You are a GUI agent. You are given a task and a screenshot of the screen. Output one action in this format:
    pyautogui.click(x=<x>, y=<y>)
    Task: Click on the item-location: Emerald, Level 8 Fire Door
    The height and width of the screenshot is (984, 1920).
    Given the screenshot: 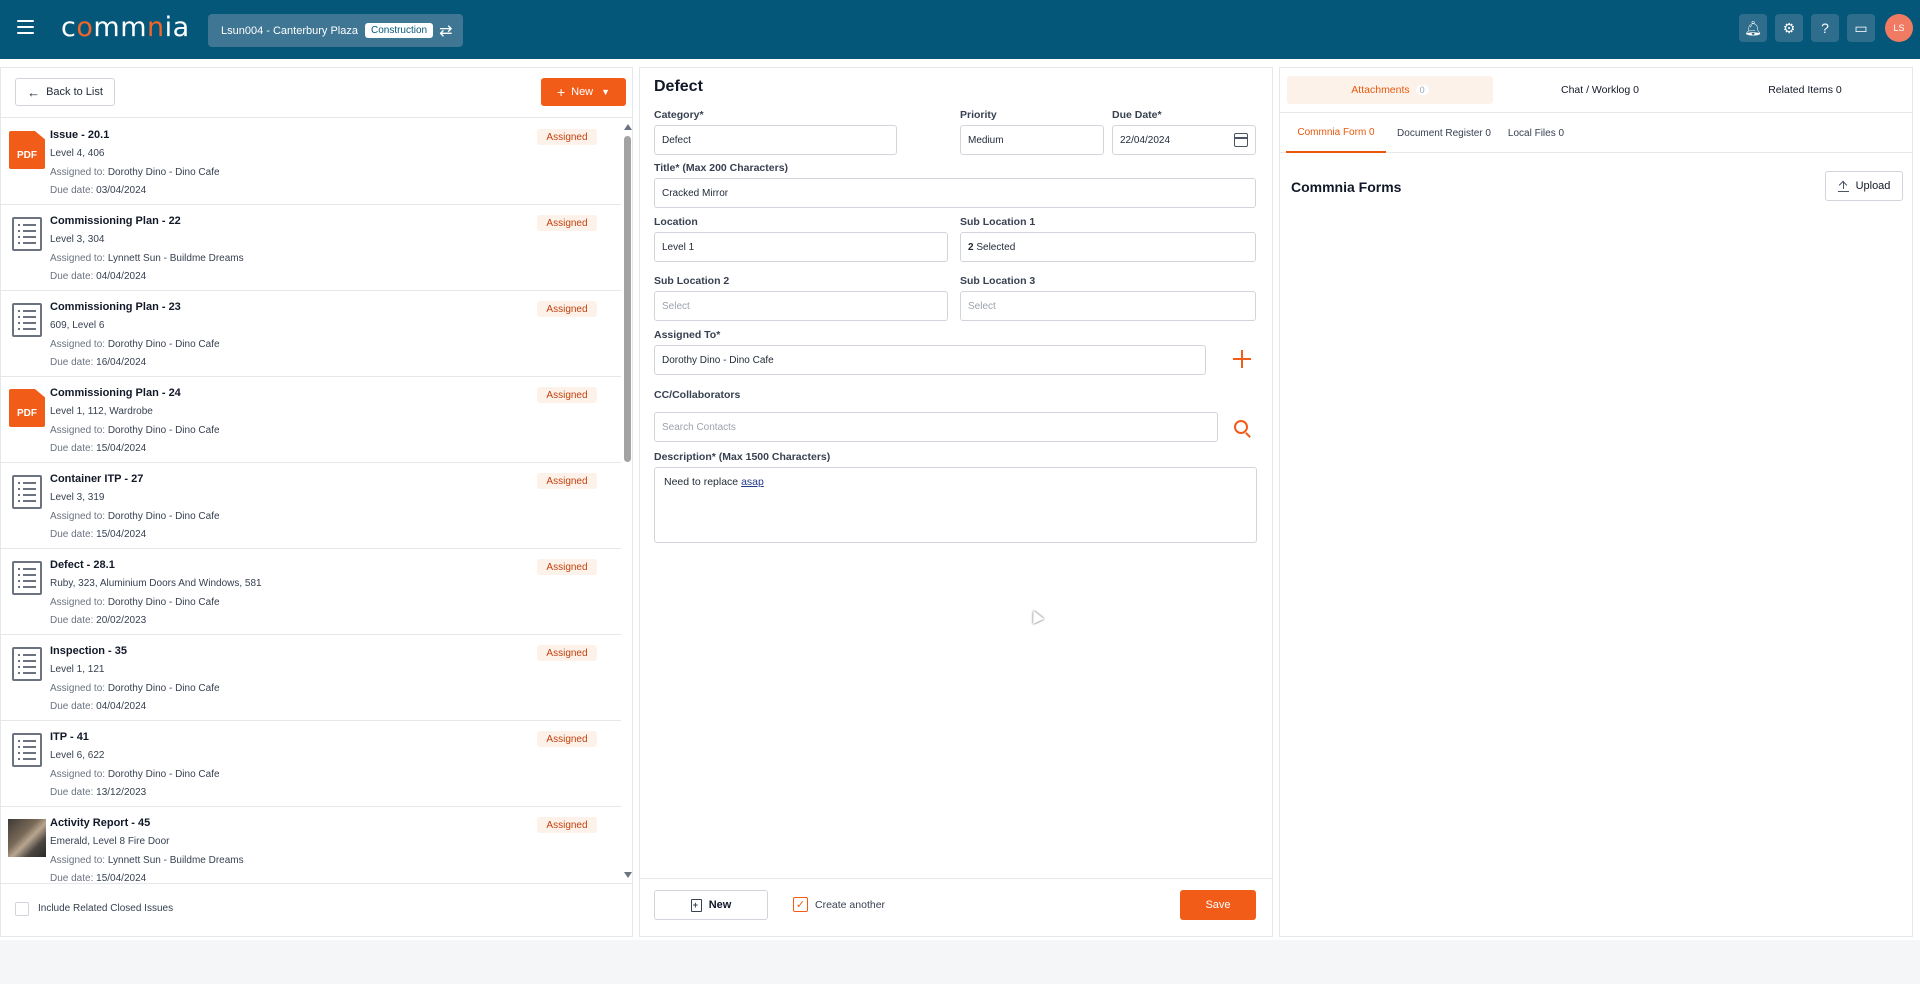 What is the action you would take?
    pyautogui.click(x=110, y=841)
    